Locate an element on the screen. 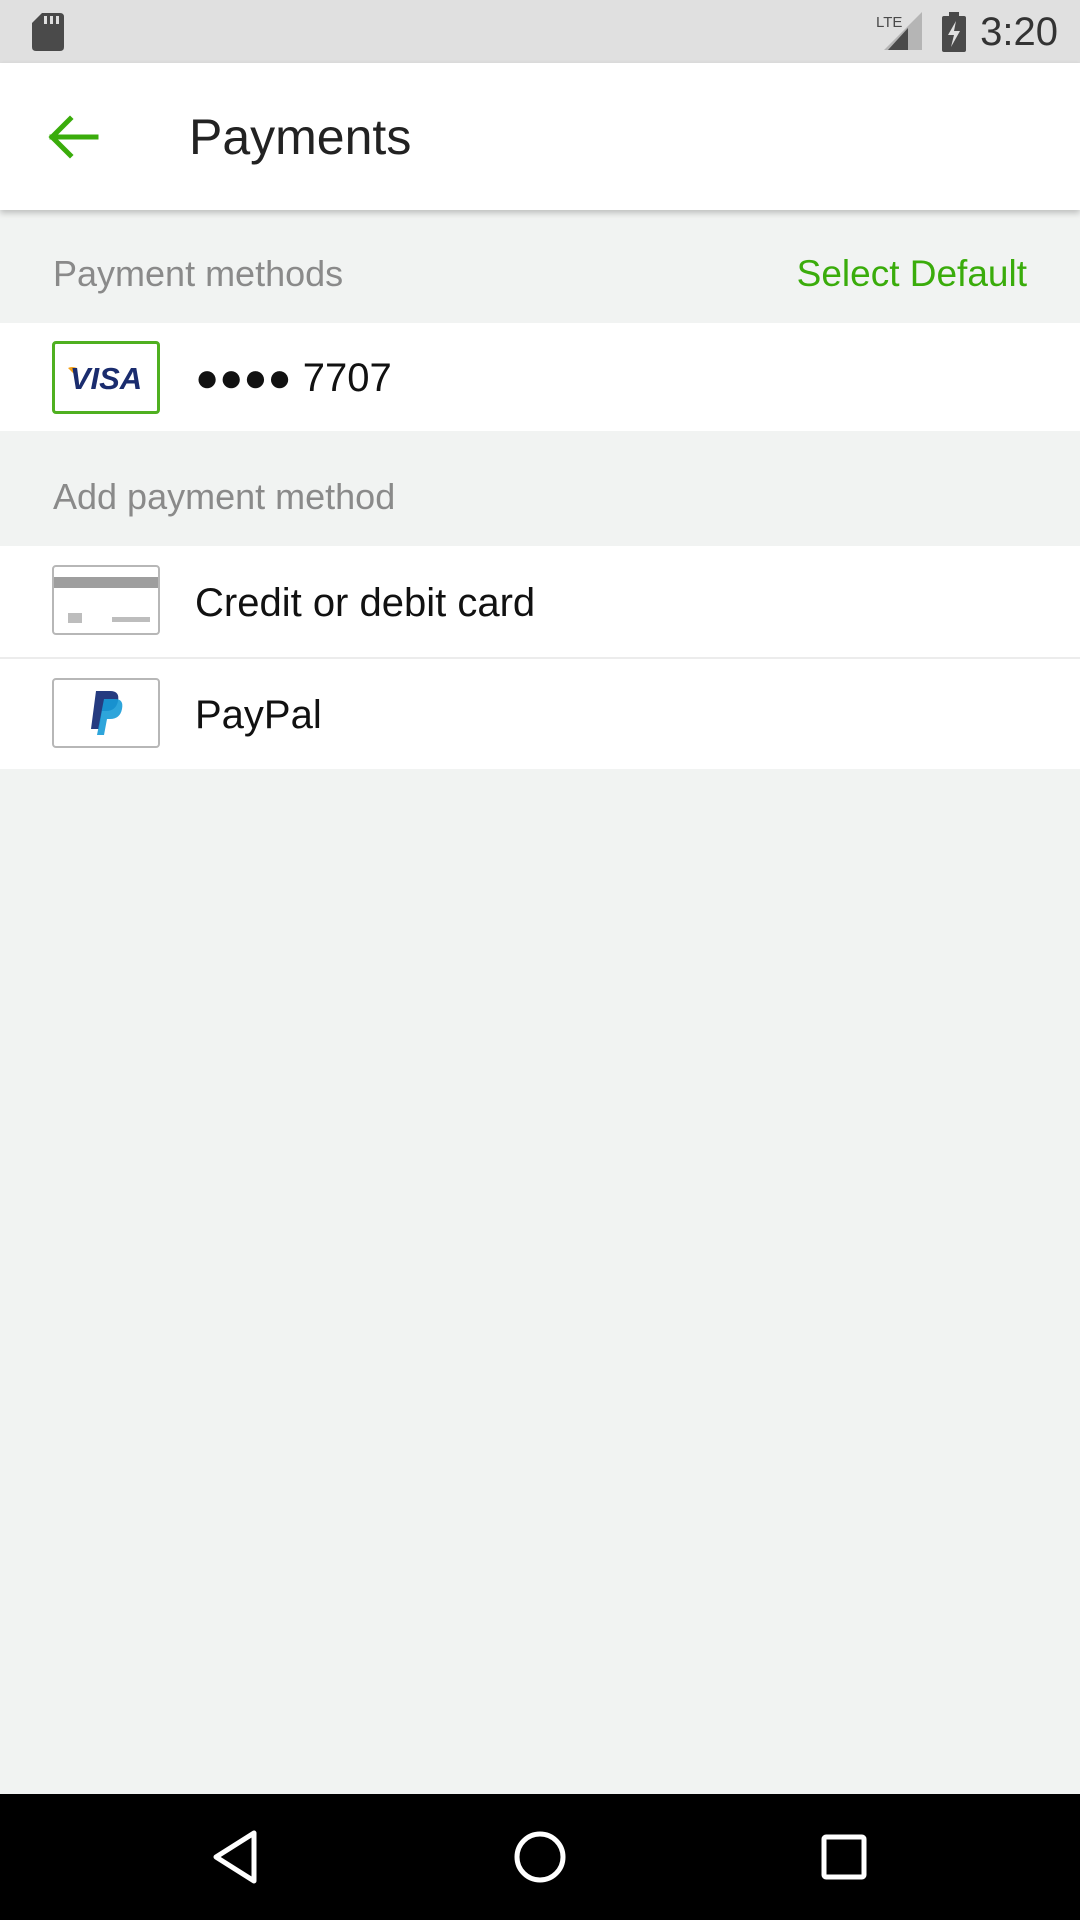 This screenshot has width=1080, height=1920. battery-charging-icon is located at coordinates (954, 32).